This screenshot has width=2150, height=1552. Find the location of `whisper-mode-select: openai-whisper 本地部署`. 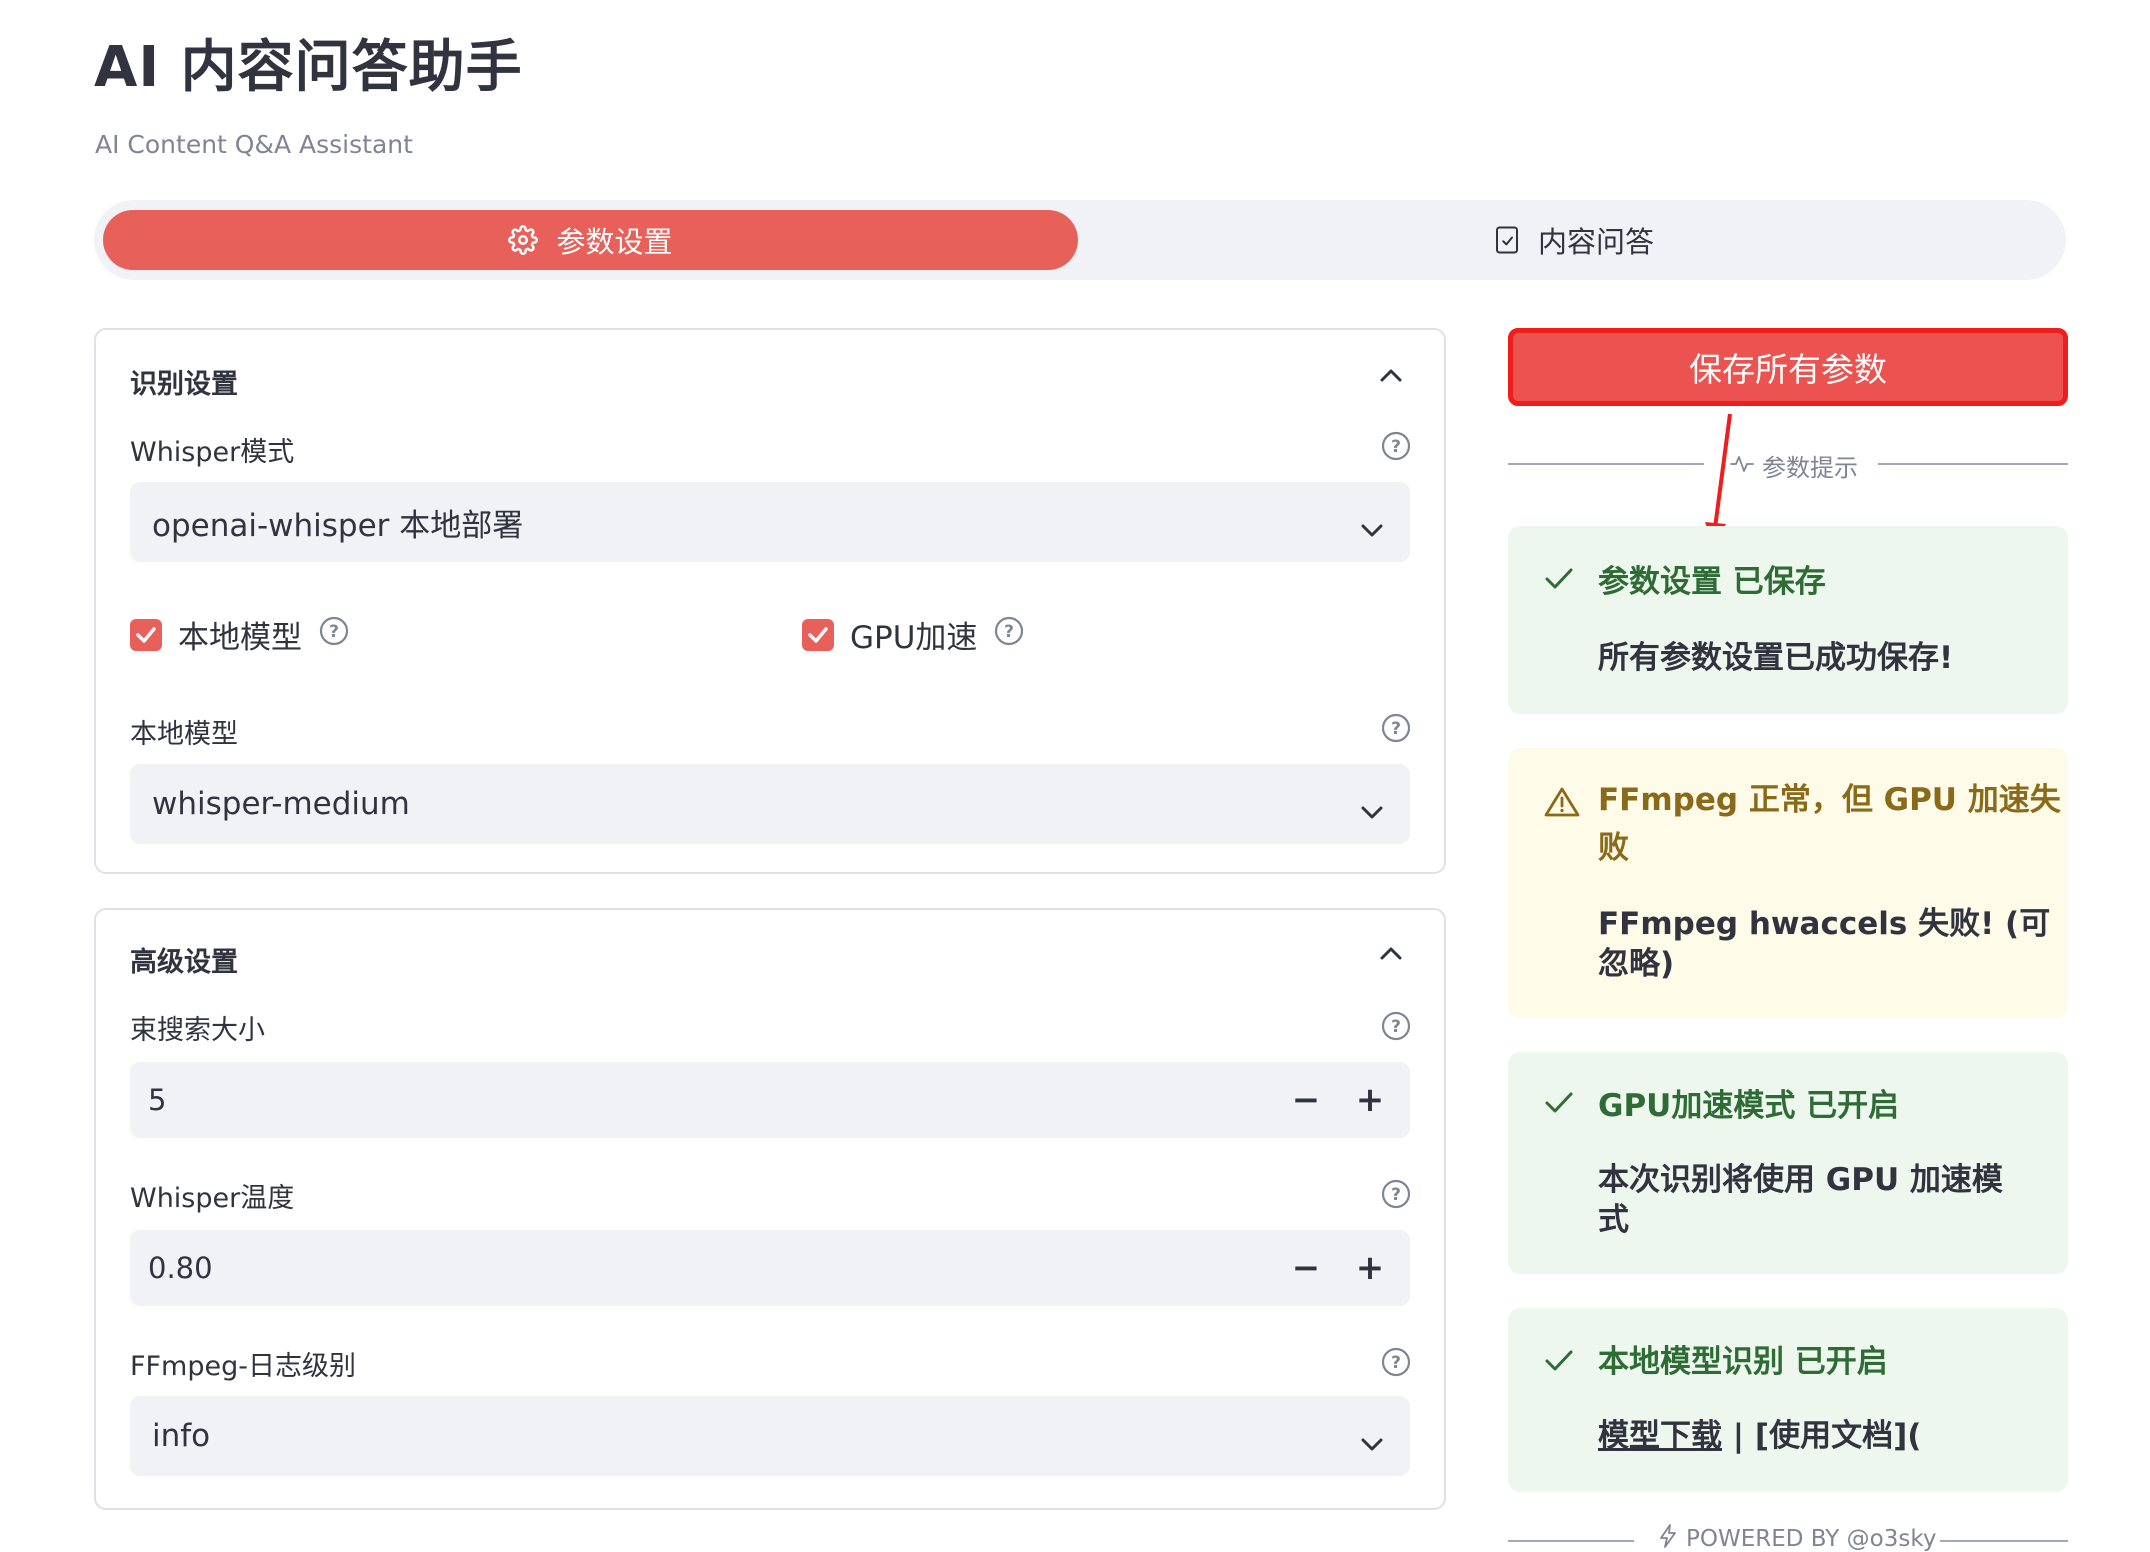

whisper-mode-select: openai-whisper 本地部署 is located at coordinates (770, 522).